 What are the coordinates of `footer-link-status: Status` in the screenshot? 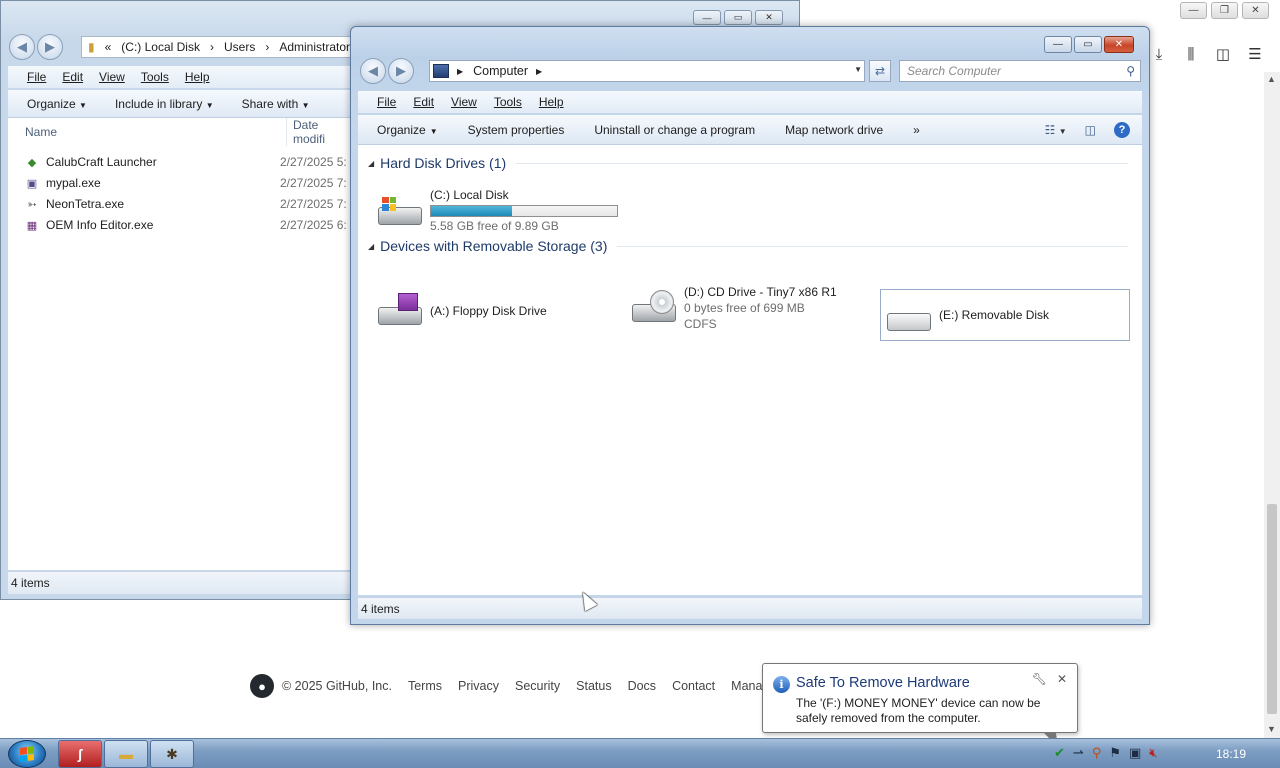 It's located at (593, 686).